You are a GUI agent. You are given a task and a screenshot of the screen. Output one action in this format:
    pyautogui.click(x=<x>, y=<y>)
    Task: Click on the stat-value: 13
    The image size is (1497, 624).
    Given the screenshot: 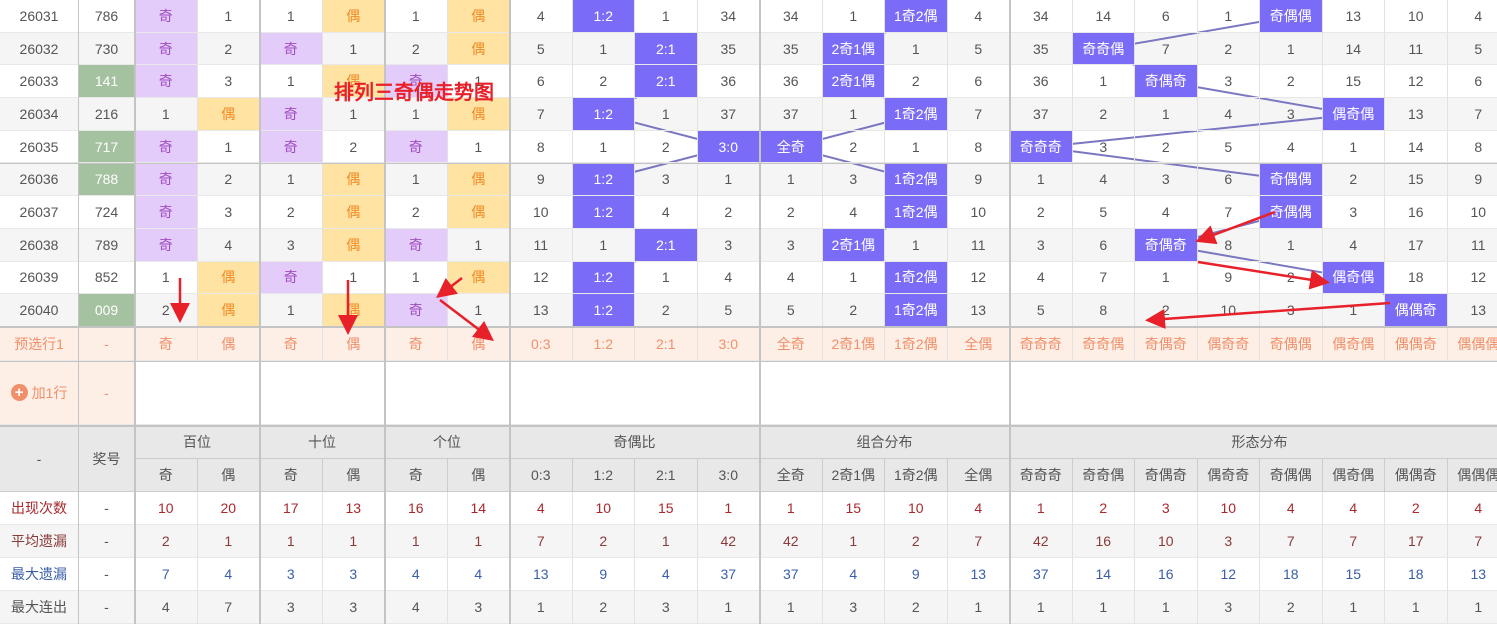 What is the action you would take?
    pyautogui.click(x=978, y=574)
    